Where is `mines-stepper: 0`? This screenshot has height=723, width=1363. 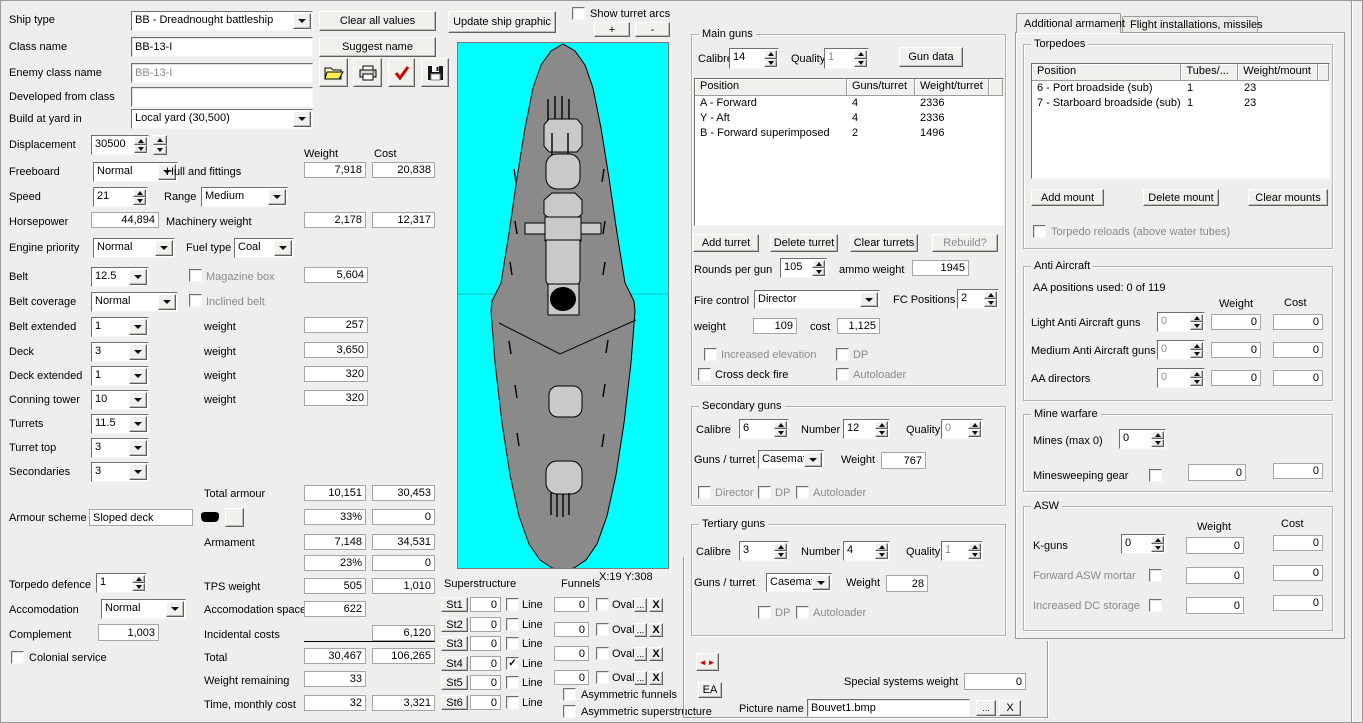 mines-stepper: 0 is located at coordinates (1142, 439).